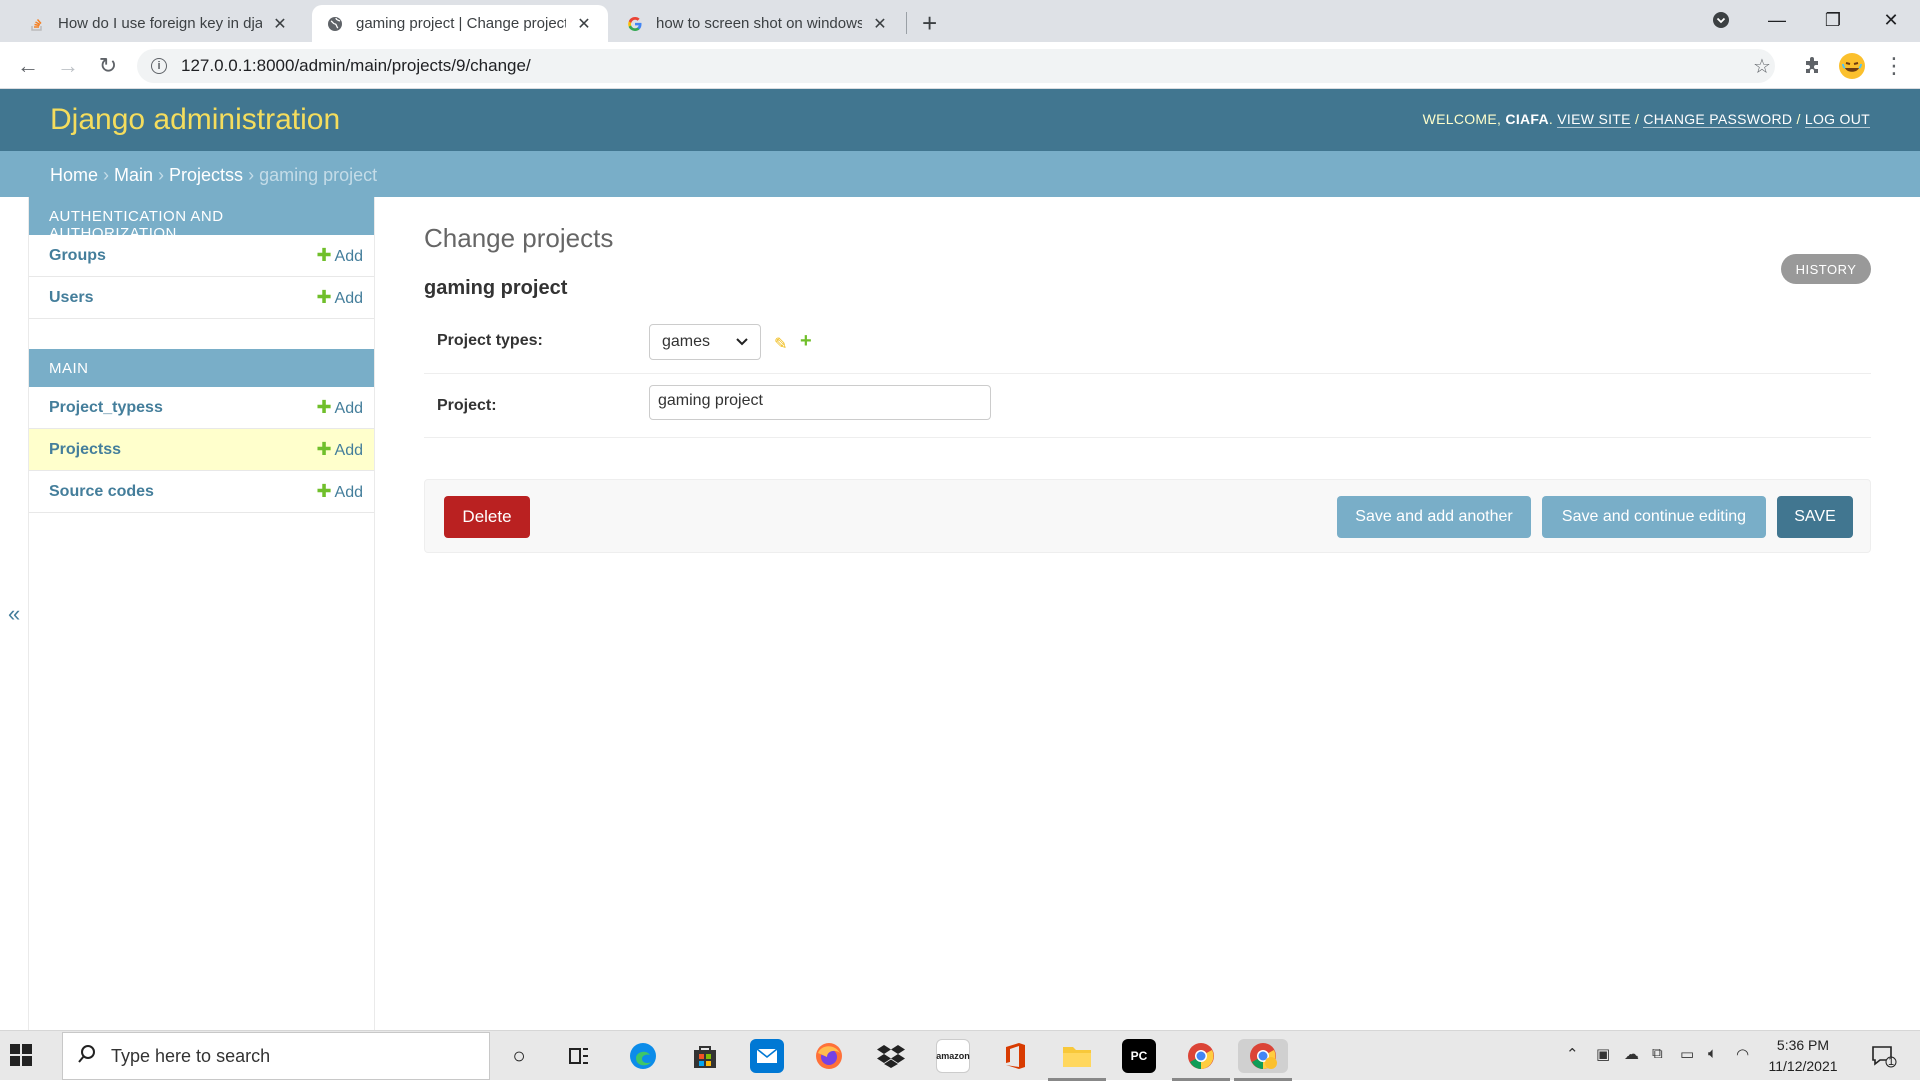  What do you see at coordinates (1015, 1056) in the screenshot?
I see `office-icon` at bounding box center [1015, 1056].